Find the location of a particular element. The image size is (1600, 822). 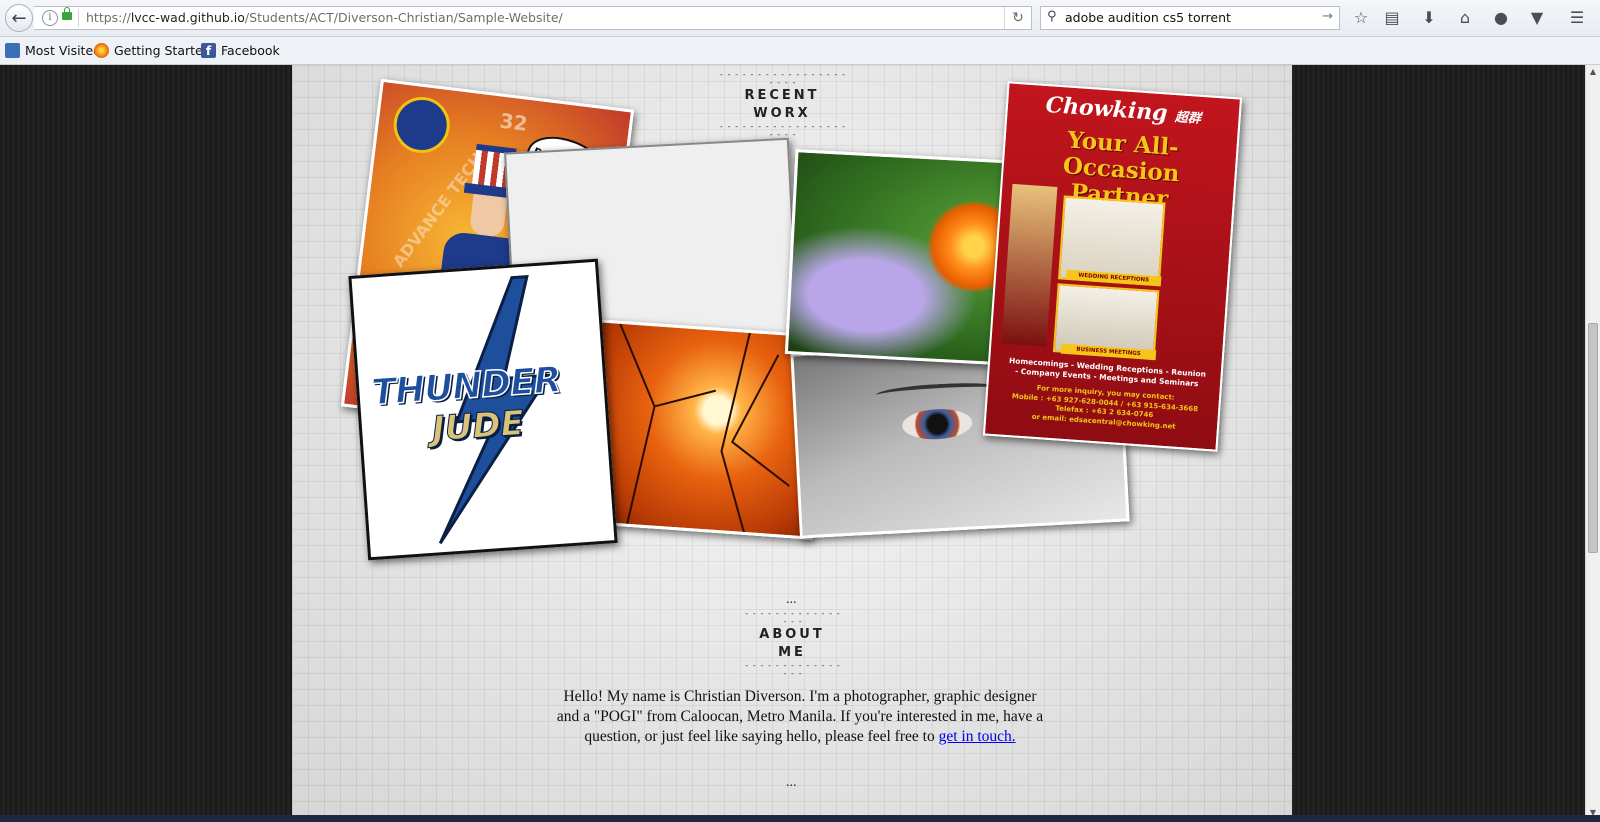

search-bar: ⚲ adobe audition cs5 torrent → is located at coordinates (1190, 18).